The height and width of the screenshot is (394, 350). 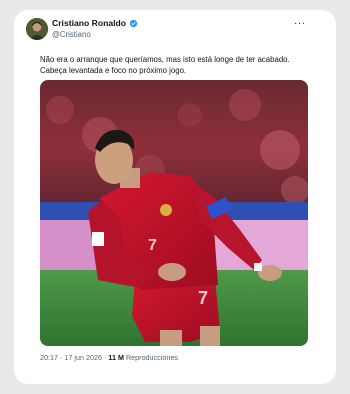 What do you see at coordinates (151, 357) in the screenshot?
I see `views-label: Reproducciones` at bounding box center [151, 357].